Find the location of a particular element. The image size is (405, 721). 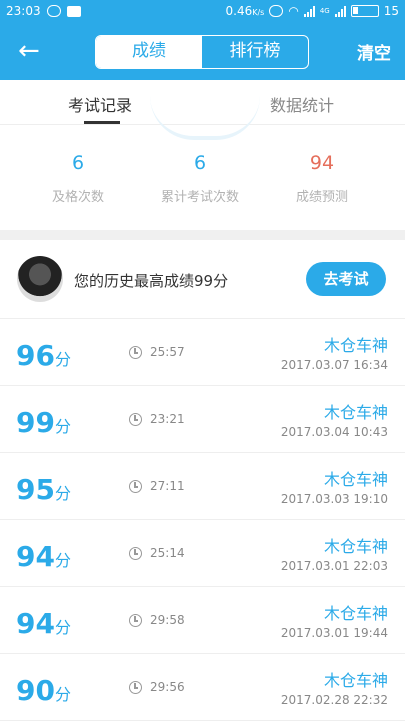

record-date: 2017.03.01 19:44 is located at coordinates (334, 633).